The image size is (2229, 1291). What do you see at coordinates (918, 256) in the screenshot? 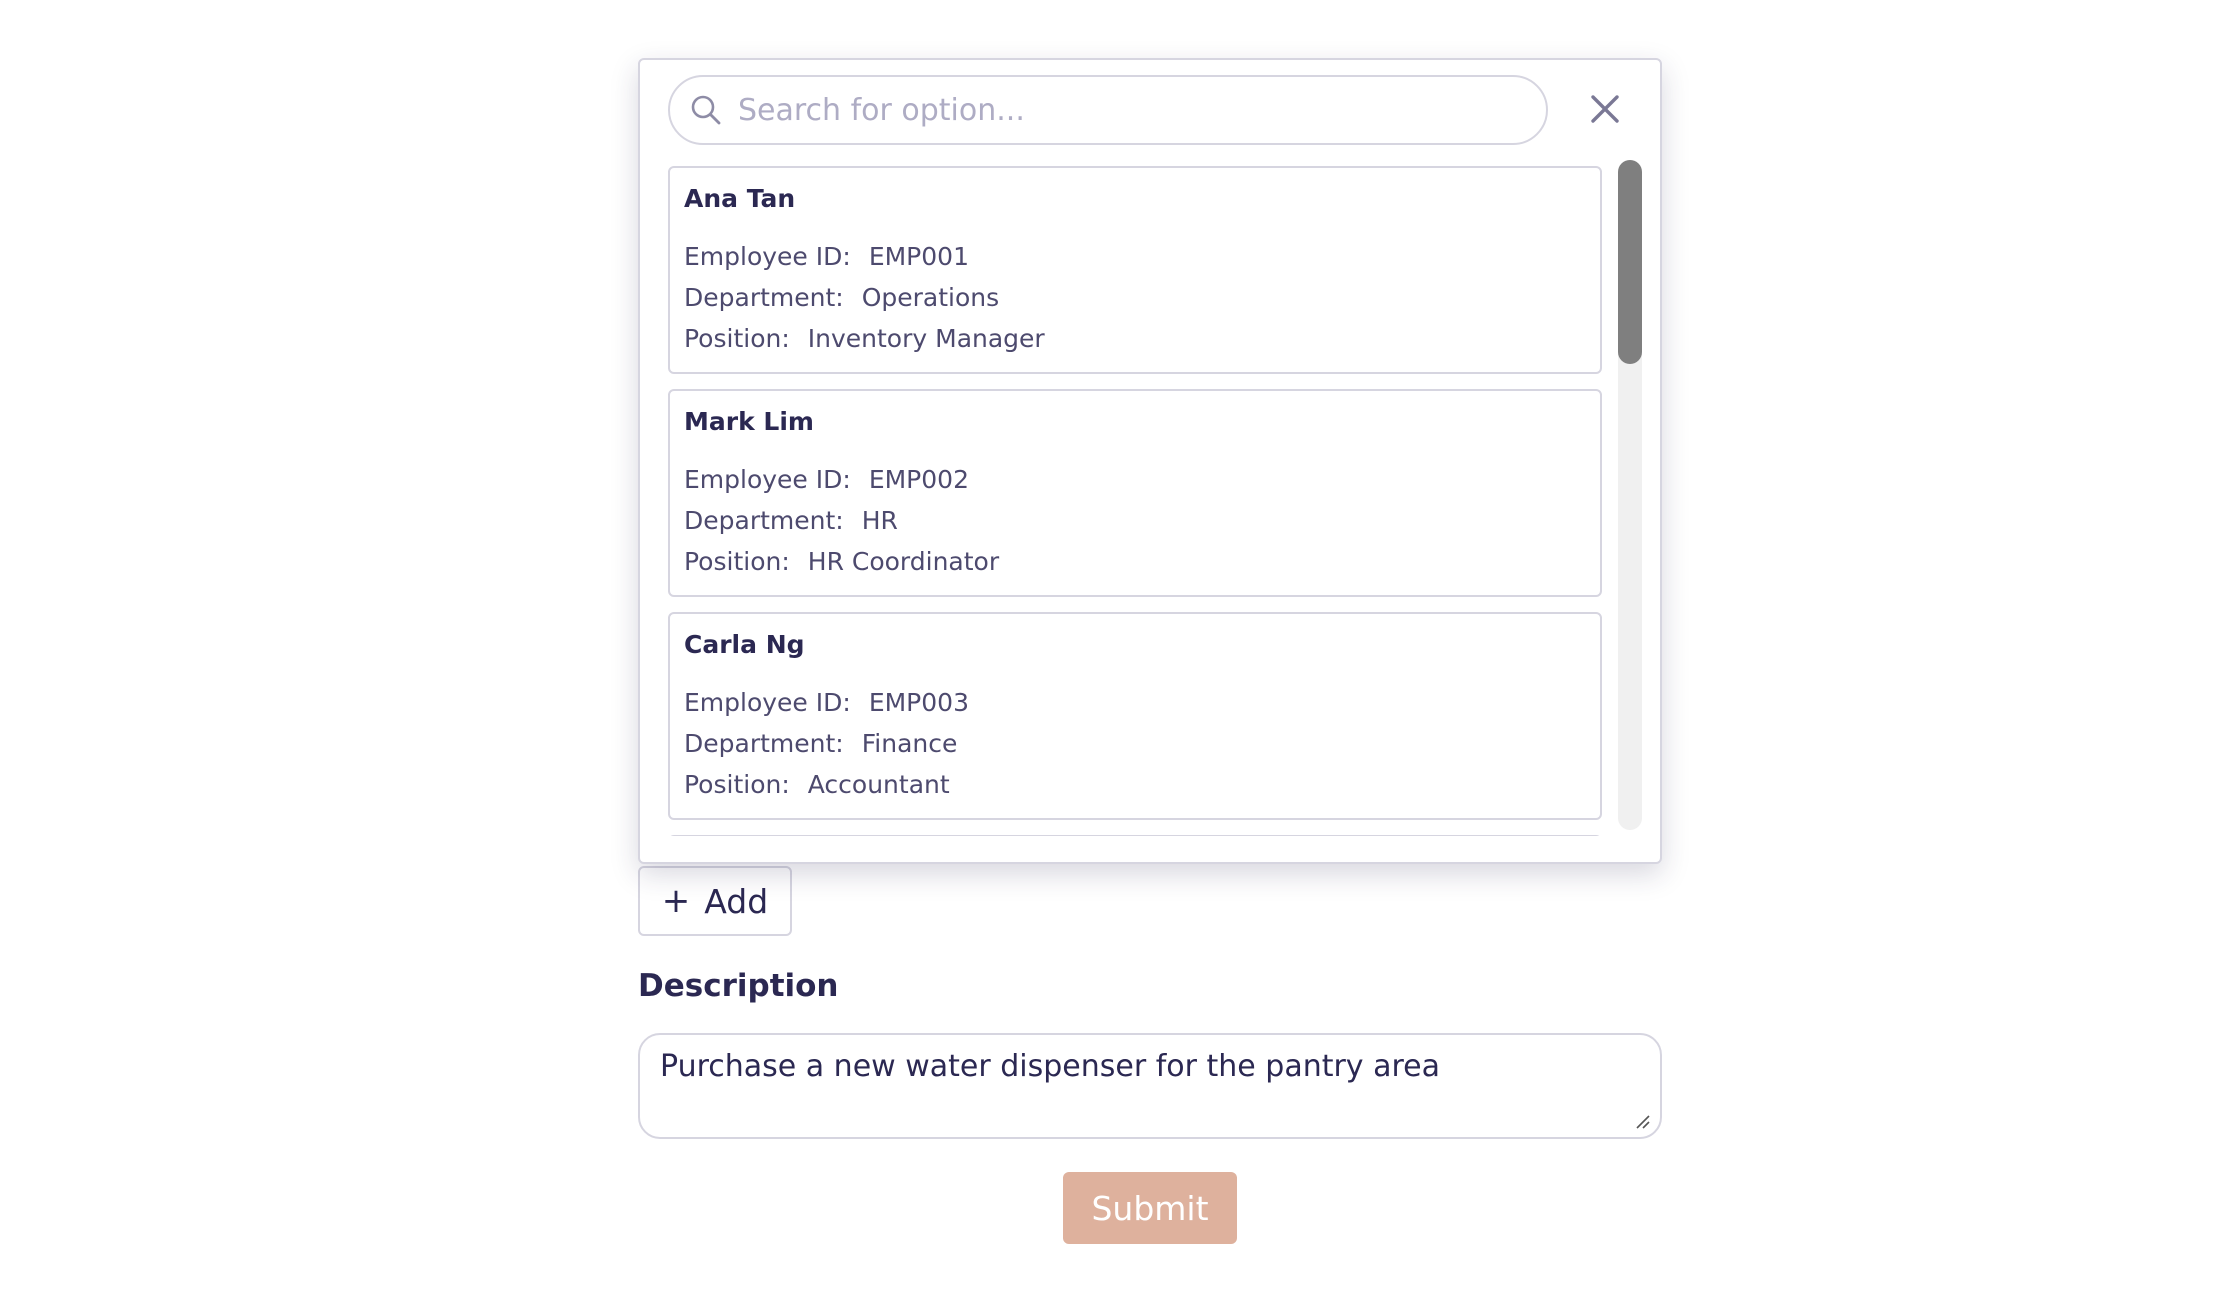
I see `employee-id-value: EMP001` at bounding box center [918, 256].